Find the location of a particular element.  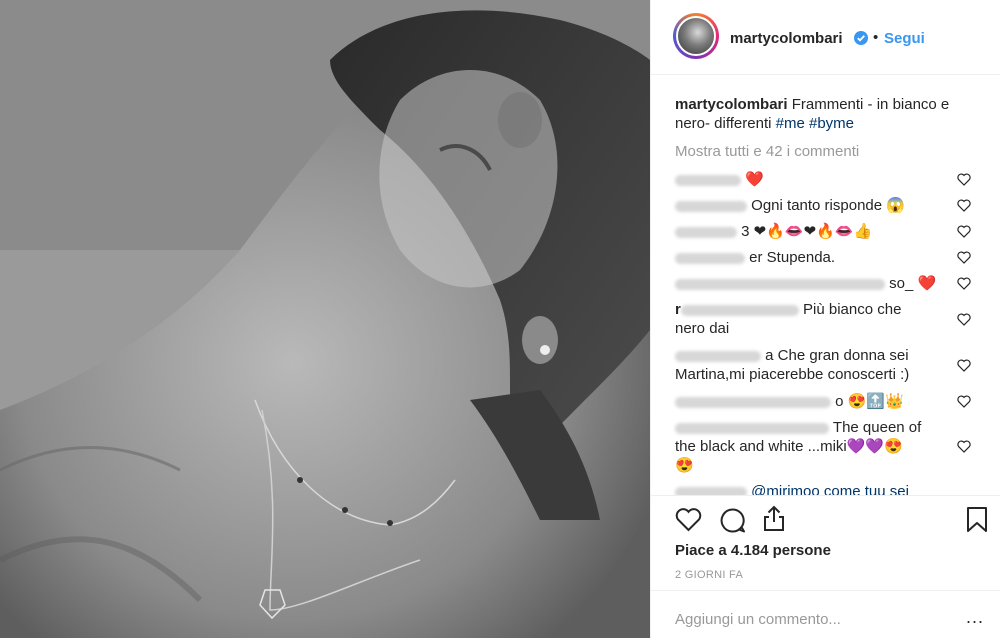

comment-username-prefix: r is located at coordinates (678, 309).